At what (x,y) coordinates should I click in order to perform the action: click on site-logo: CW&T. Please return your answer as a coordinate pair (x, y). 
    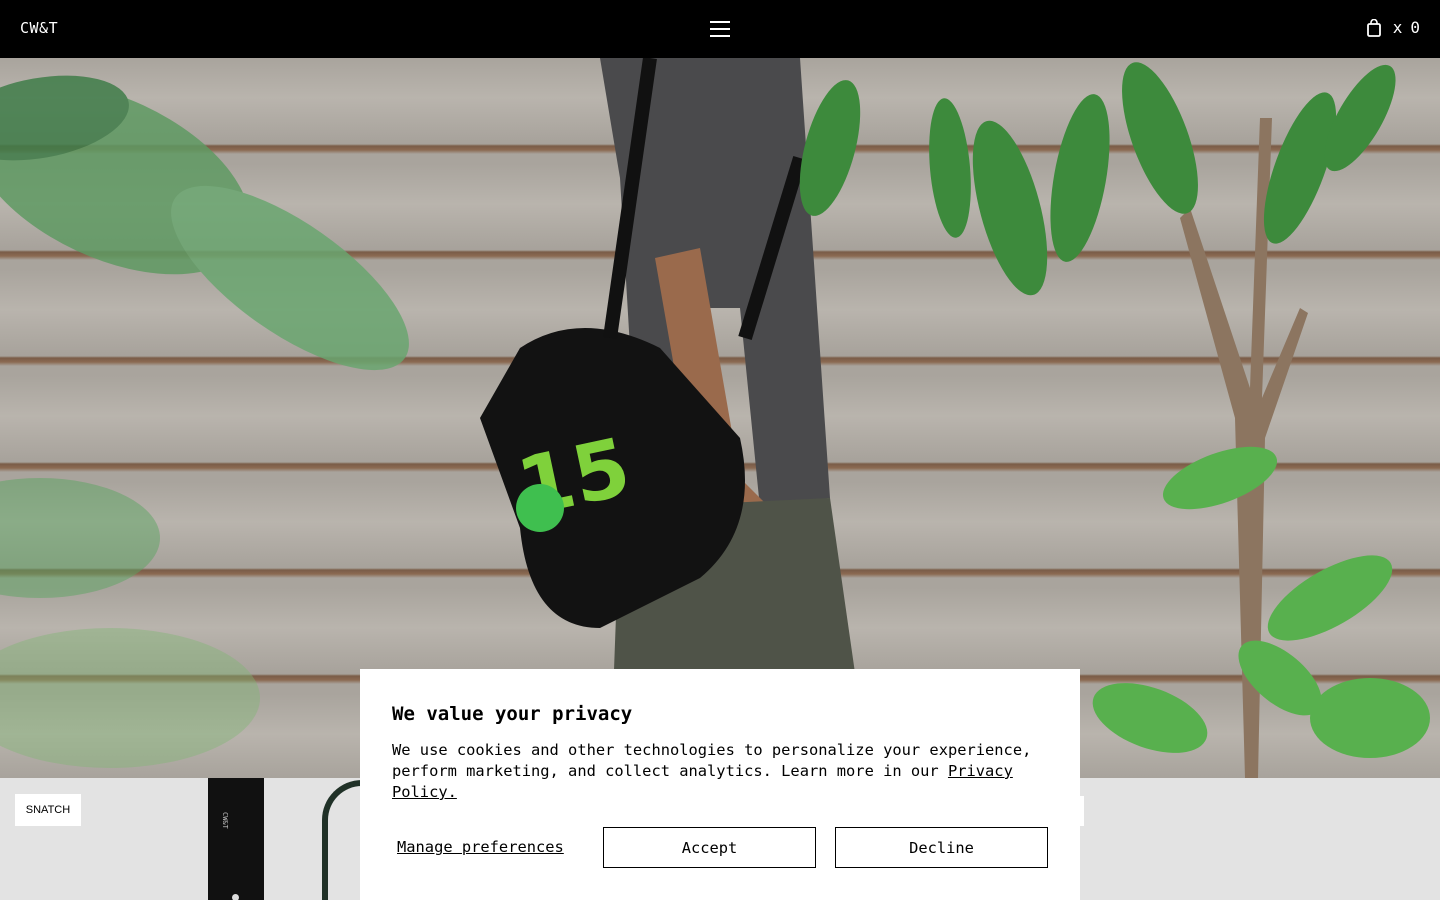
    Looking at the image, I should click on (39, 28).